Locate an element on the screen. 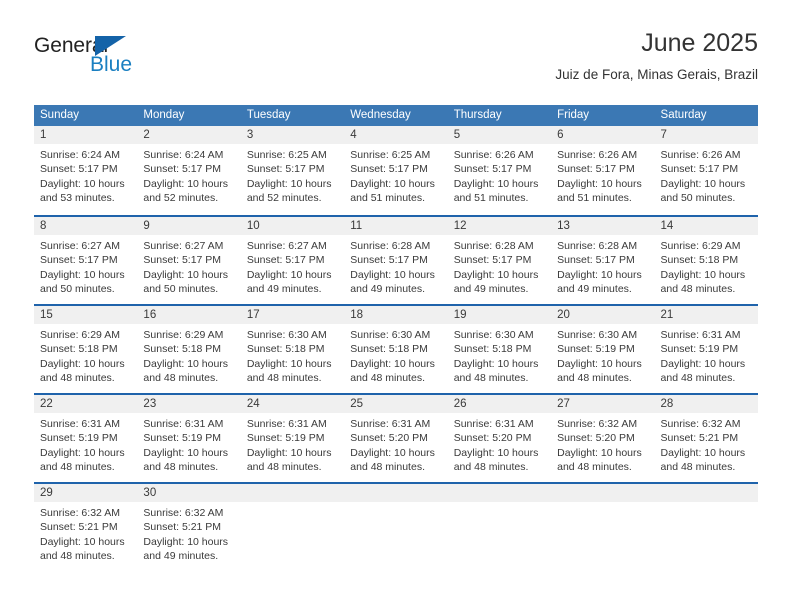 Image resolution: width=792 pixels, height=612 pixels. daylight-text-line2: and 50 minutes. is located at coordinates (698, 198).